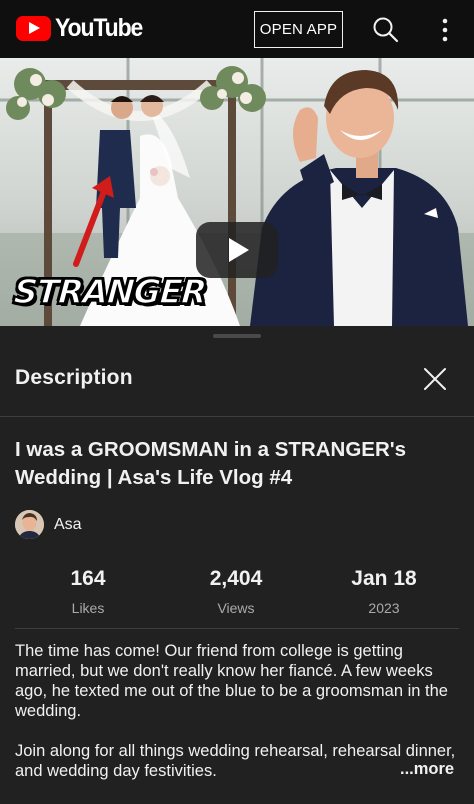 The height and width of the screenshot is (804, 474). I want to click on thumbnail-caption: STRANGER, so click(110, 291).